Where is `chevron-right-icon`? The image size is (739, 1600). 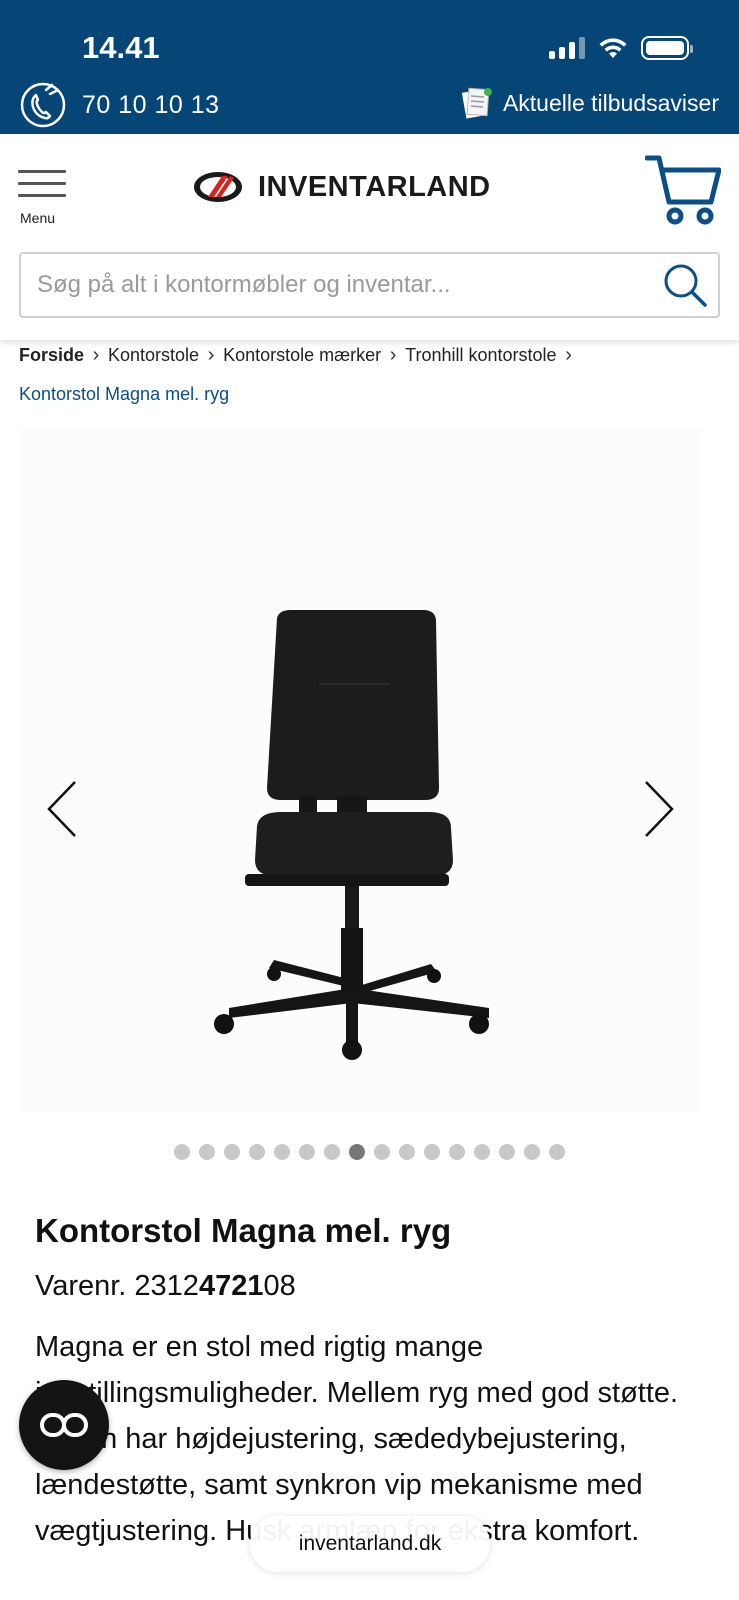
chevron-right-icon is located at coordinates (660, 809).